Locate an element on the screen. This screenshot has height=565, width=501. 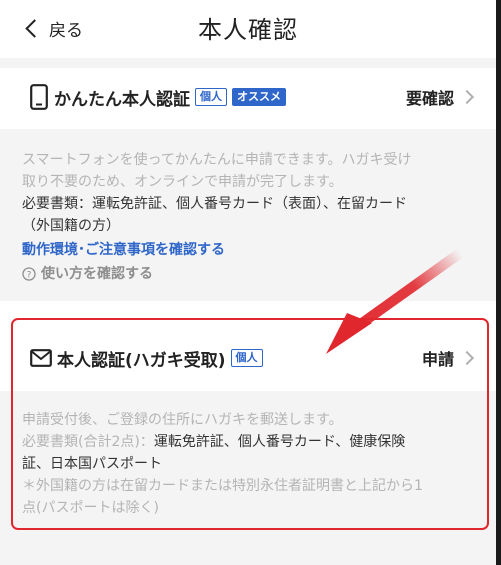
annotation-arrow-icon is located at coordinates (395, 301).